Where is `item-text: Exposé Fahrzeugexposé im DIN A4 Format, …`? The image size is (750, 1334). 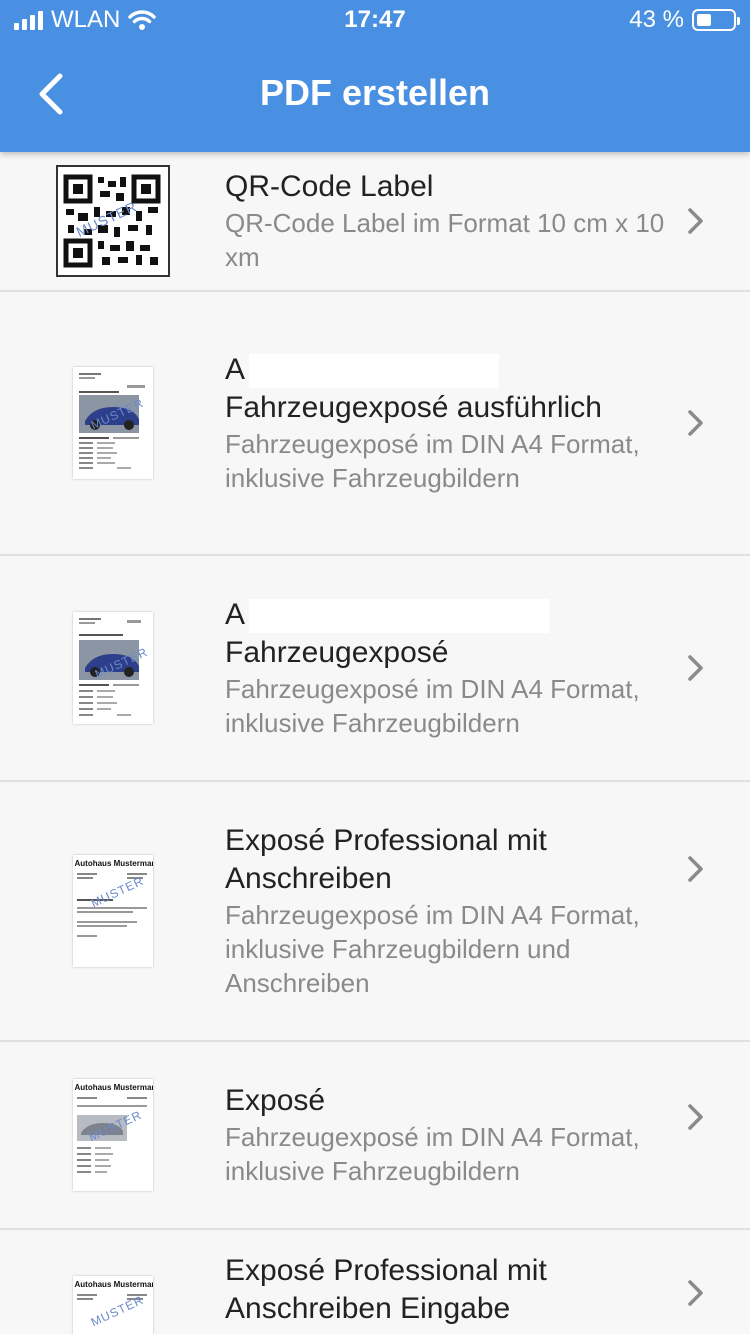
item-text: Exposé Fahrzeugexposé im DIN A4 Format, … is located at coordinates (487, 1135).